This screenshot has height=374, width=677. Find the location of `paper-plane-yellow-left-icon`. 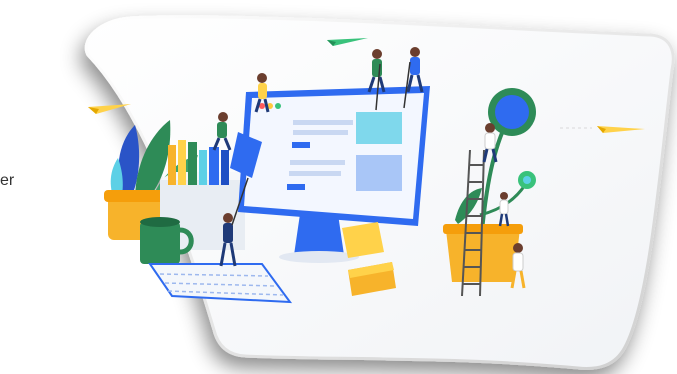

paper-plane-yellow-left-icon is located at coordinates (109, 109).